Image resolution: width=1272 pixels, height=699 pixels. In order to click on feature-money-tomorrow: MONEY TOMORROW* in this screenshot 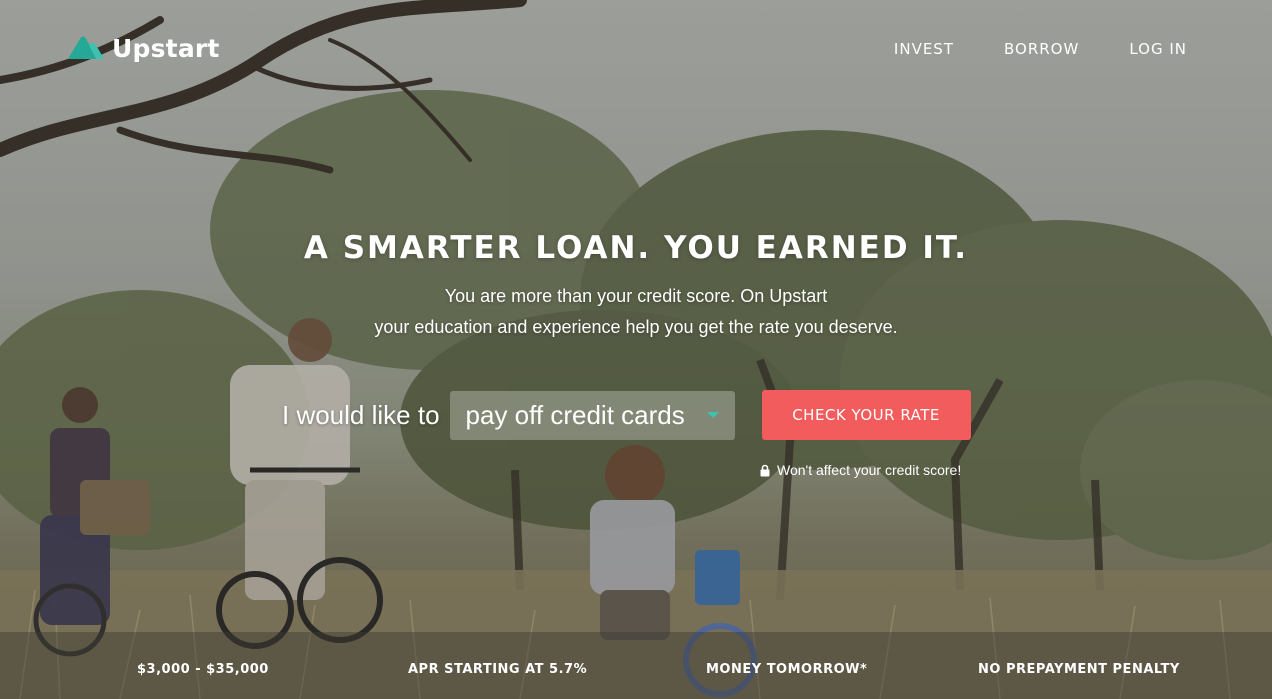, I will do `click(787, 669)`.